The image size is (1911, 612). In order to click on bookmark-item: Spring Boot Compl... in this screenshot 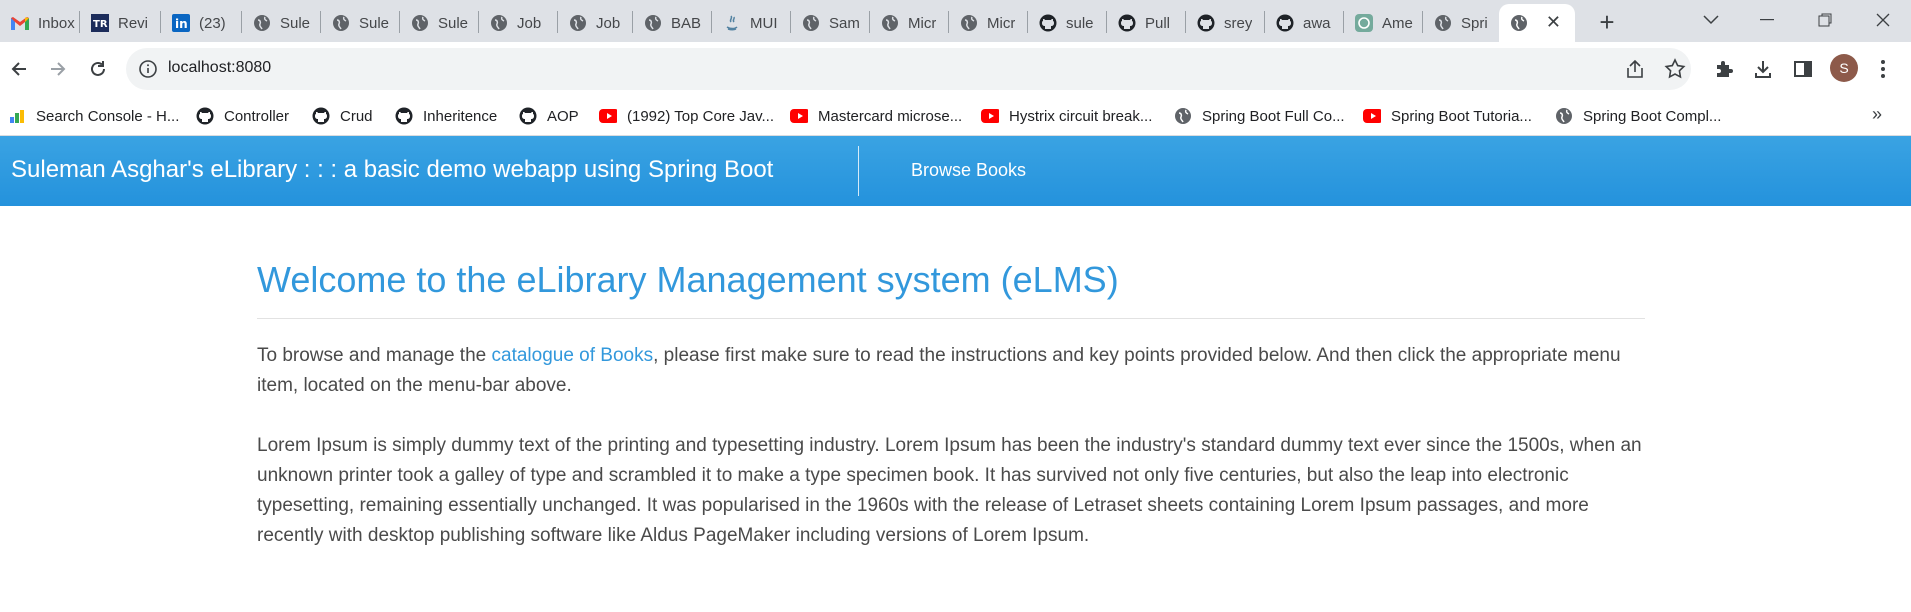, I will do `click(1638, 116)`.